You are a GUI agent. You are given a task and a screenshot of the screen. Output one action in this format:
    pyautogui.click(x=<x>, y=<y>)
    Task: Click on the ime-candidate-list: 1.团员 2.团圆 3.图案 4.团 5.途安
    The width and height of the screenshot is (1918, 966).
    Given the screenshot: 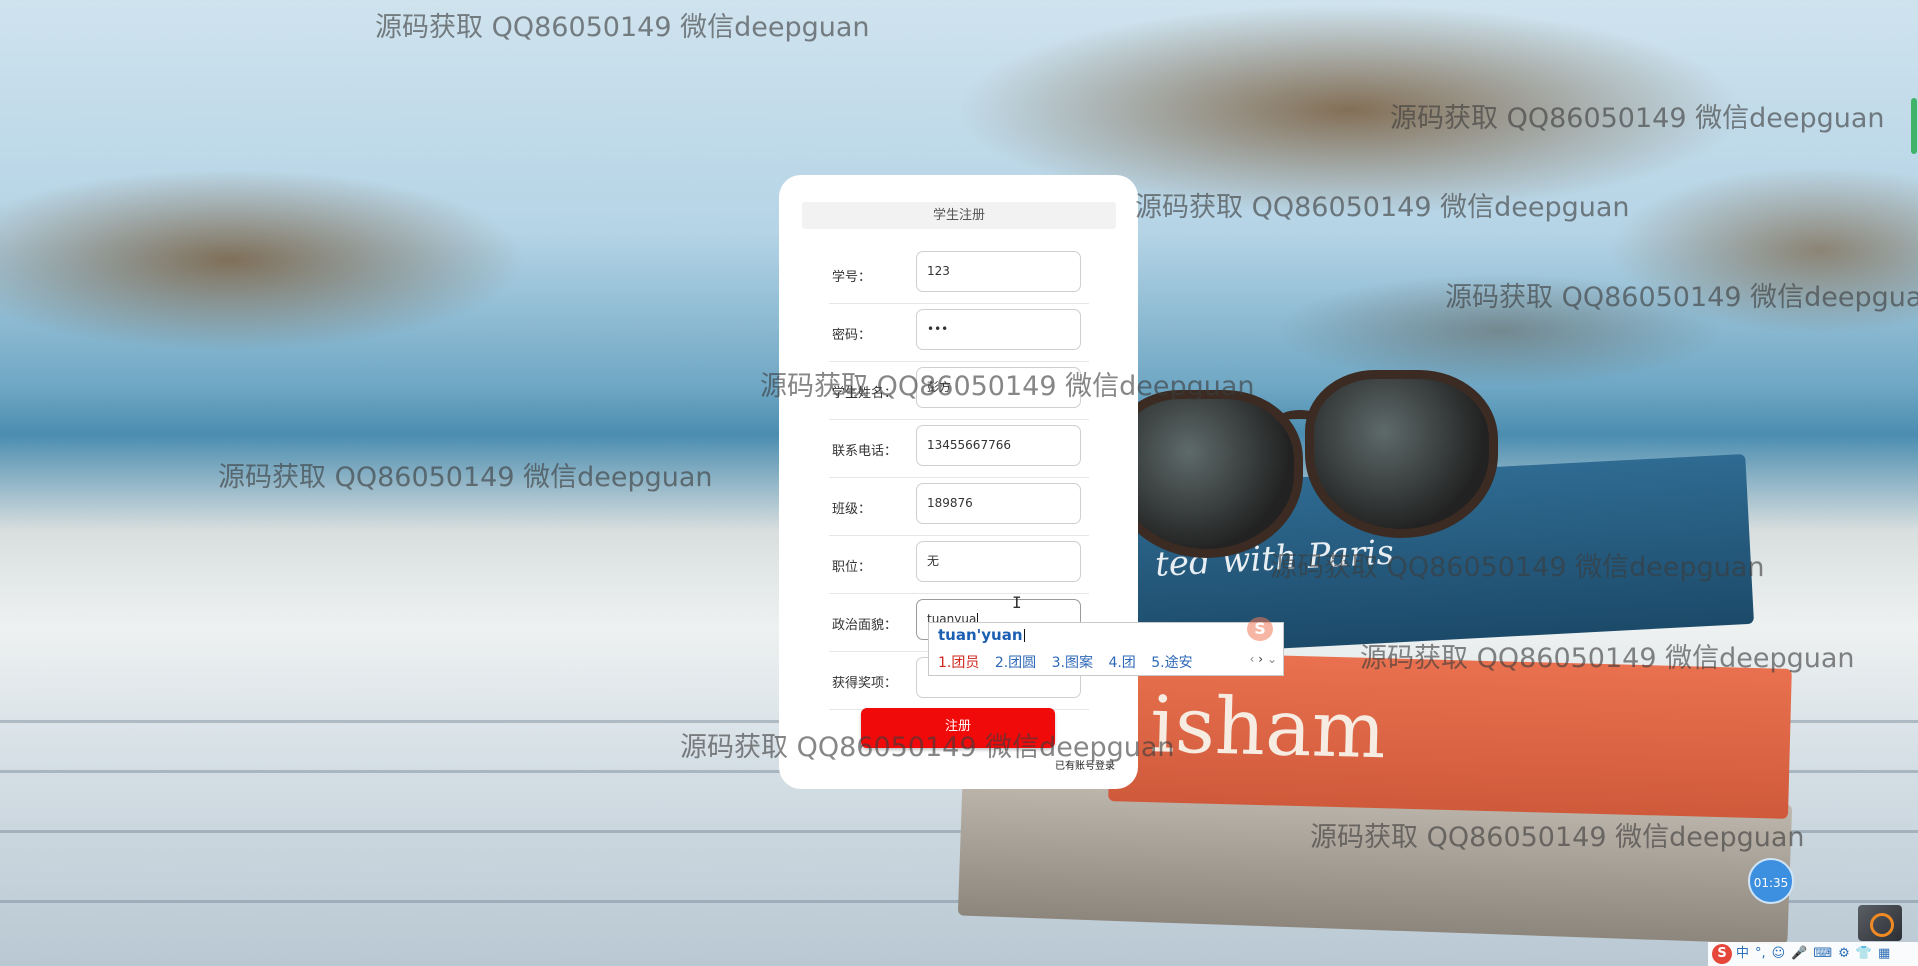 What is the action you would take?
    pyautogui.click(x=1071, y=662)
    